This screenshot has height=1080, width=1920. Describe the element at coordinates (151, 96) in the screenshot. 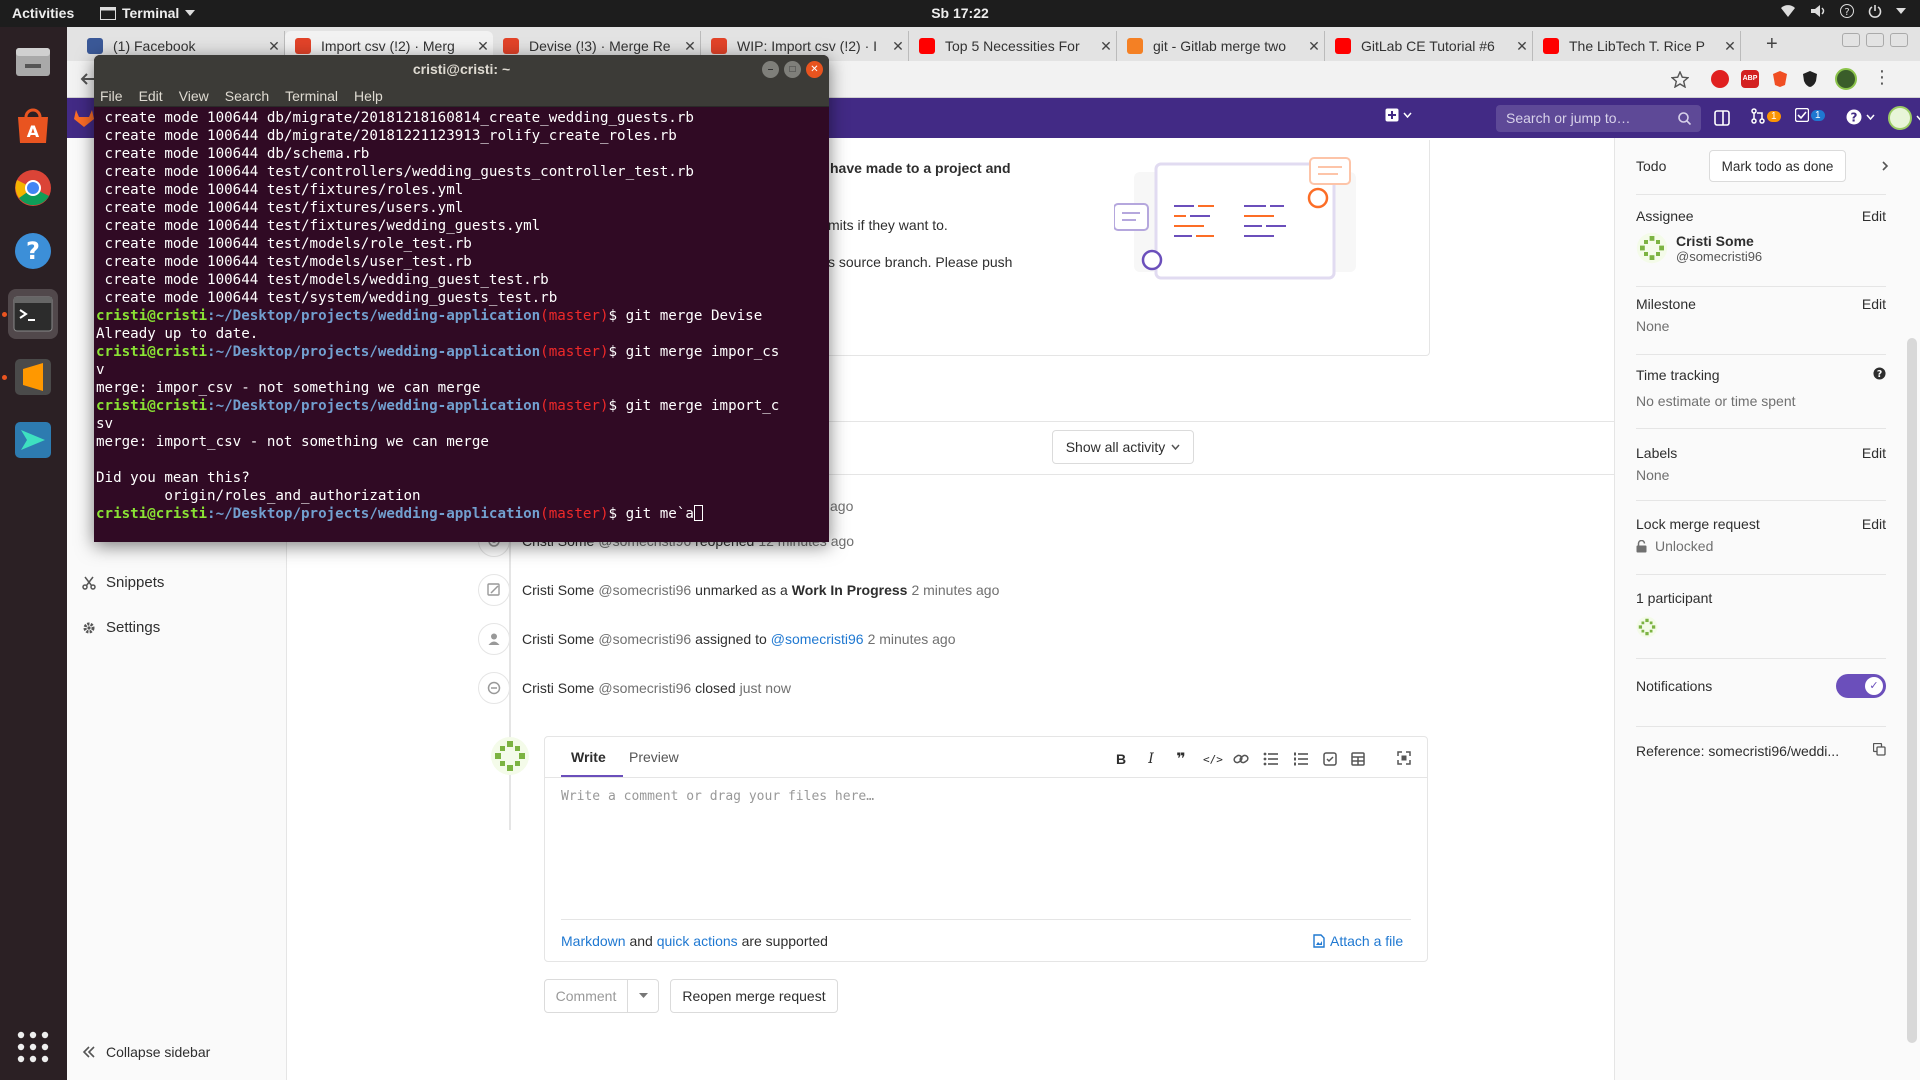

I see `menu-edit: Edit` at that location.